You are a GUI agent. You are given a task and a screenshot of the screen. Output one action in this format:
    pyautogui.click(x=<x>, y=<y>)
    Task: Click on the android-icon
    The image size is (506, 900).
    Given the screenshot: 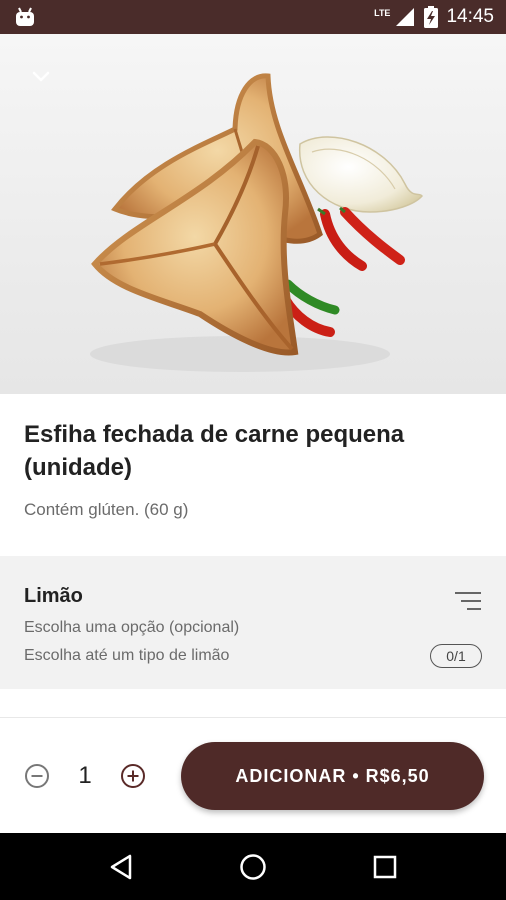 What is the action you would take?
    pyautogui.click(x=25, y=16)
    